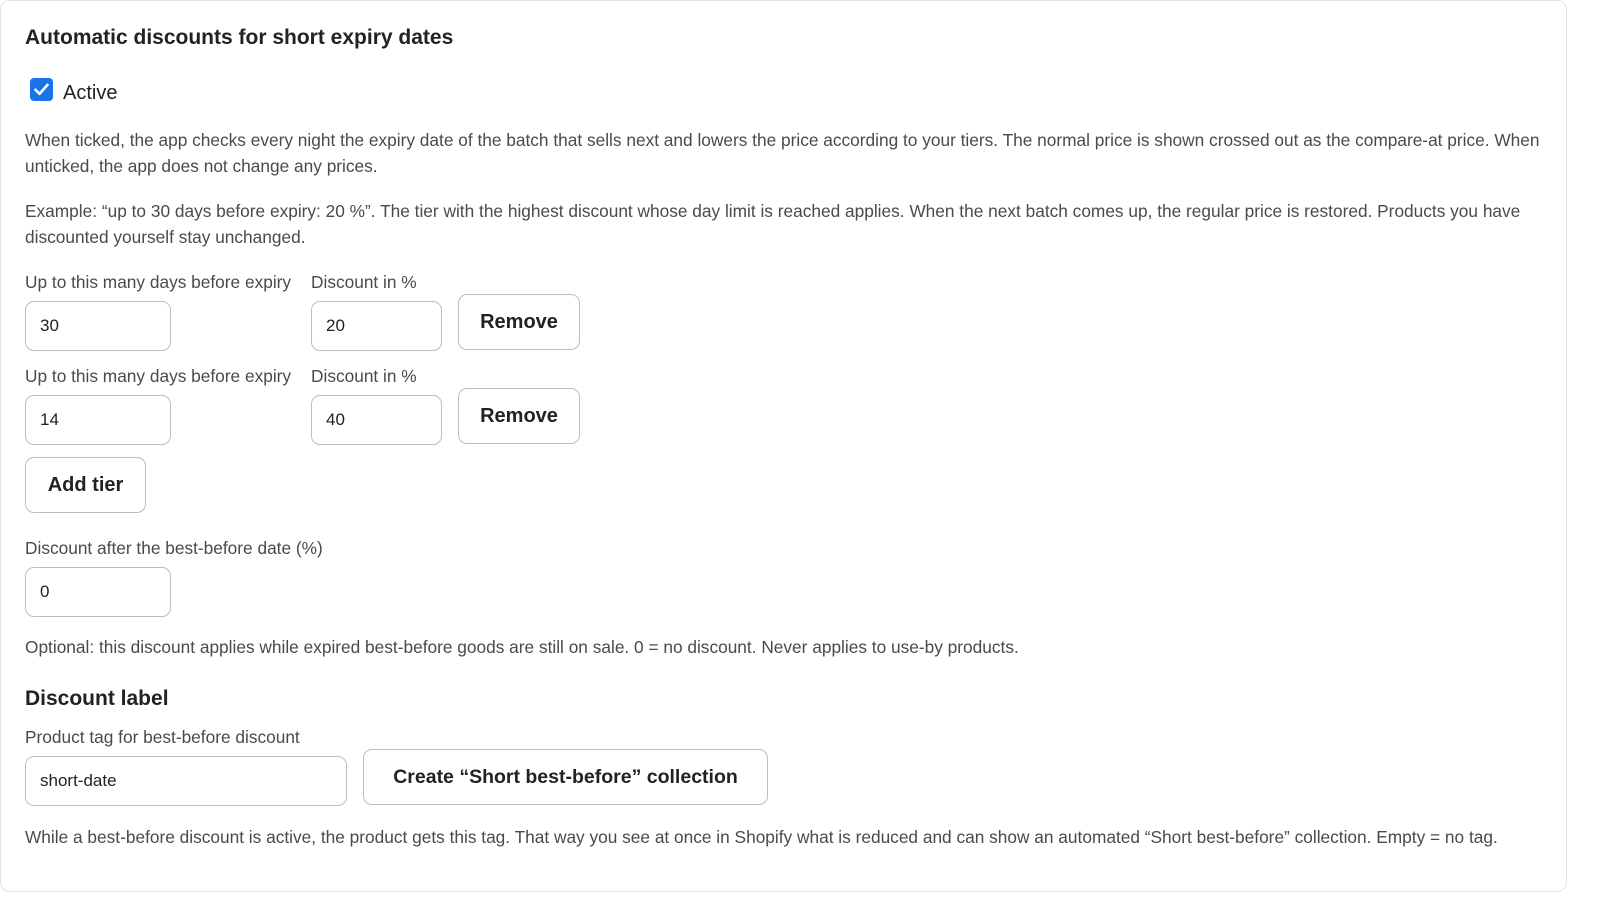 The height and width of the screenshot is (911, 1600). I want to click on after-bbd-discount-label: Discount after the best-before date (%), so click(174, 548).